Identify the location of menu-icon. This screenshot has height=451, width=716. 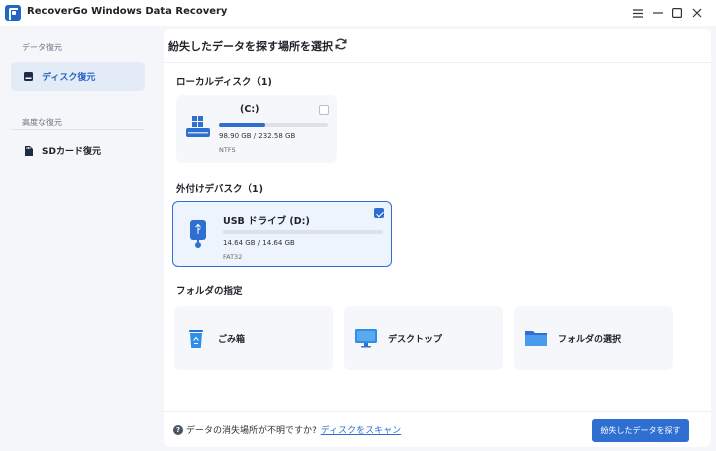
(638, 13).